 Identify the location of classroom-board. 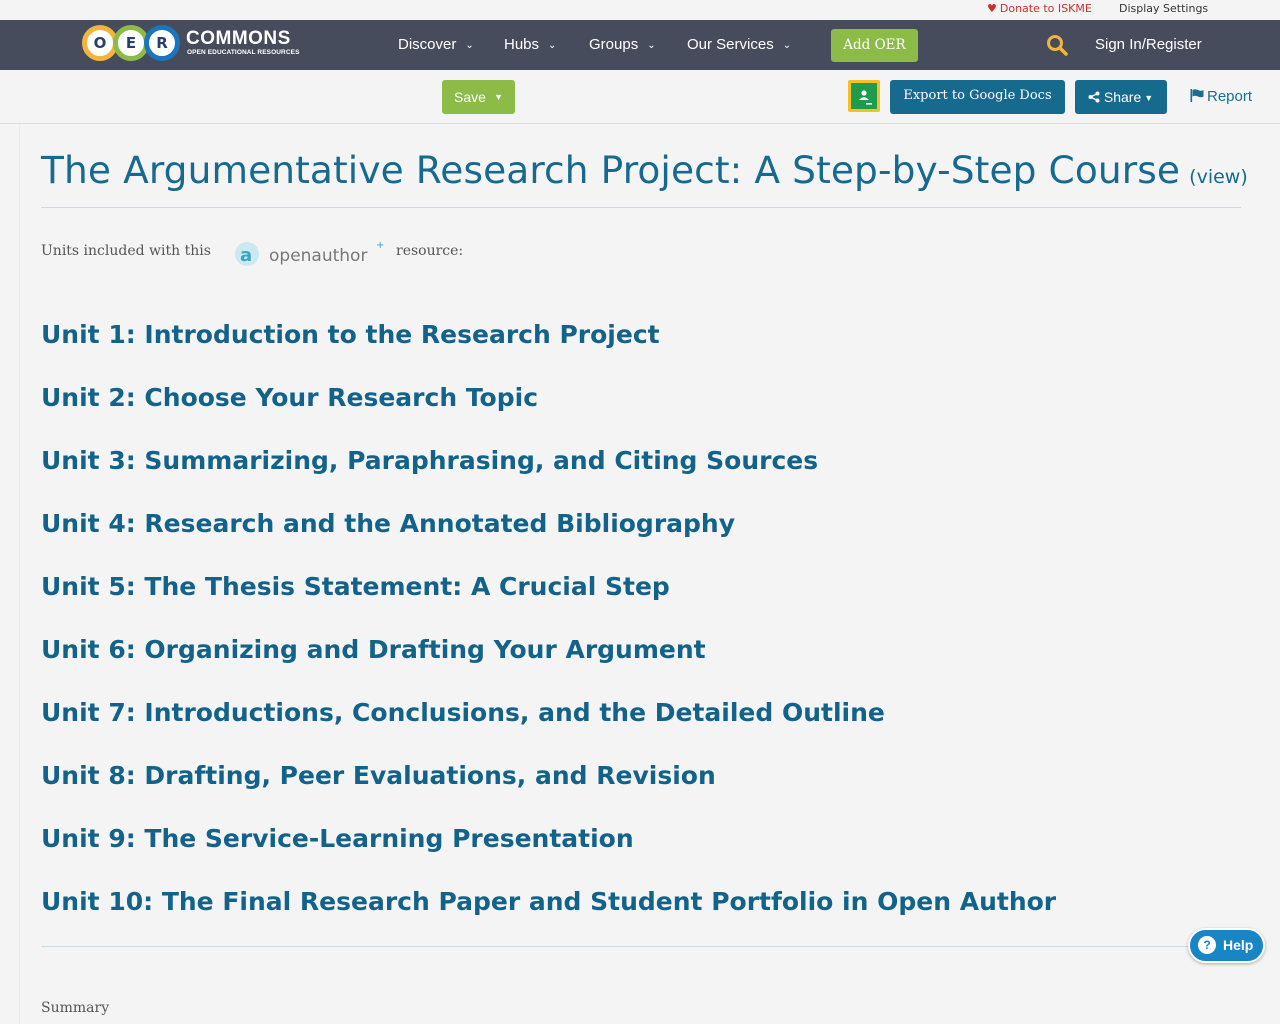
(864, 96).